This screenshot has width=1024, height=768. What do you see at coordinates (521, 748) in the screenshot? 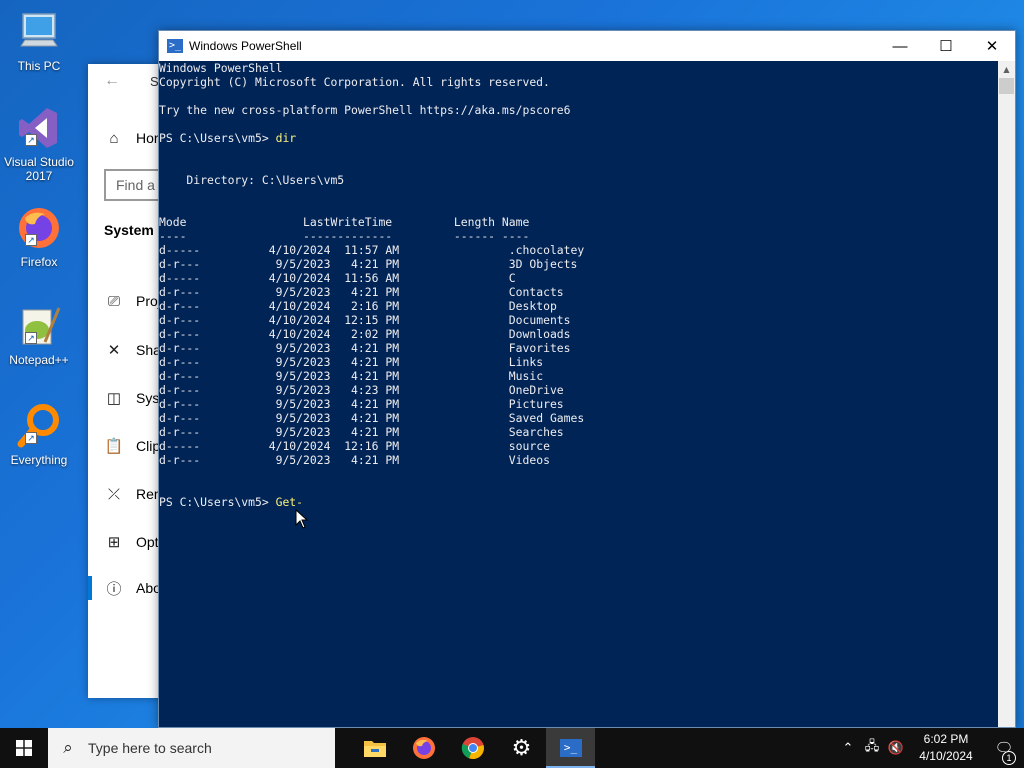
I see `taskbar-settings: ⚙` at bounding box center [521, 748].